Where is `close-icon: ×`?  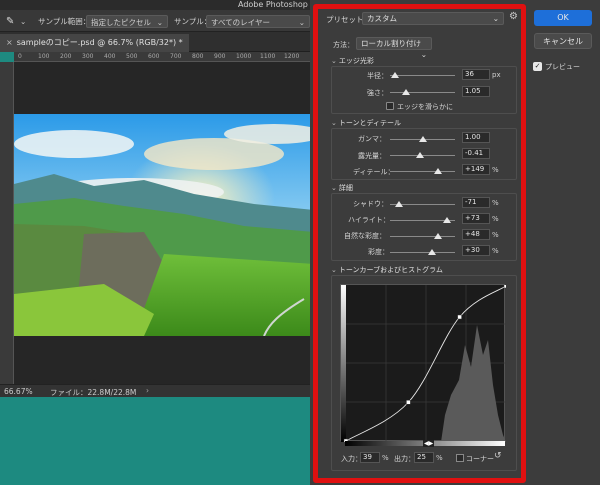 close-icon: × is located at coordinates (9, 42).